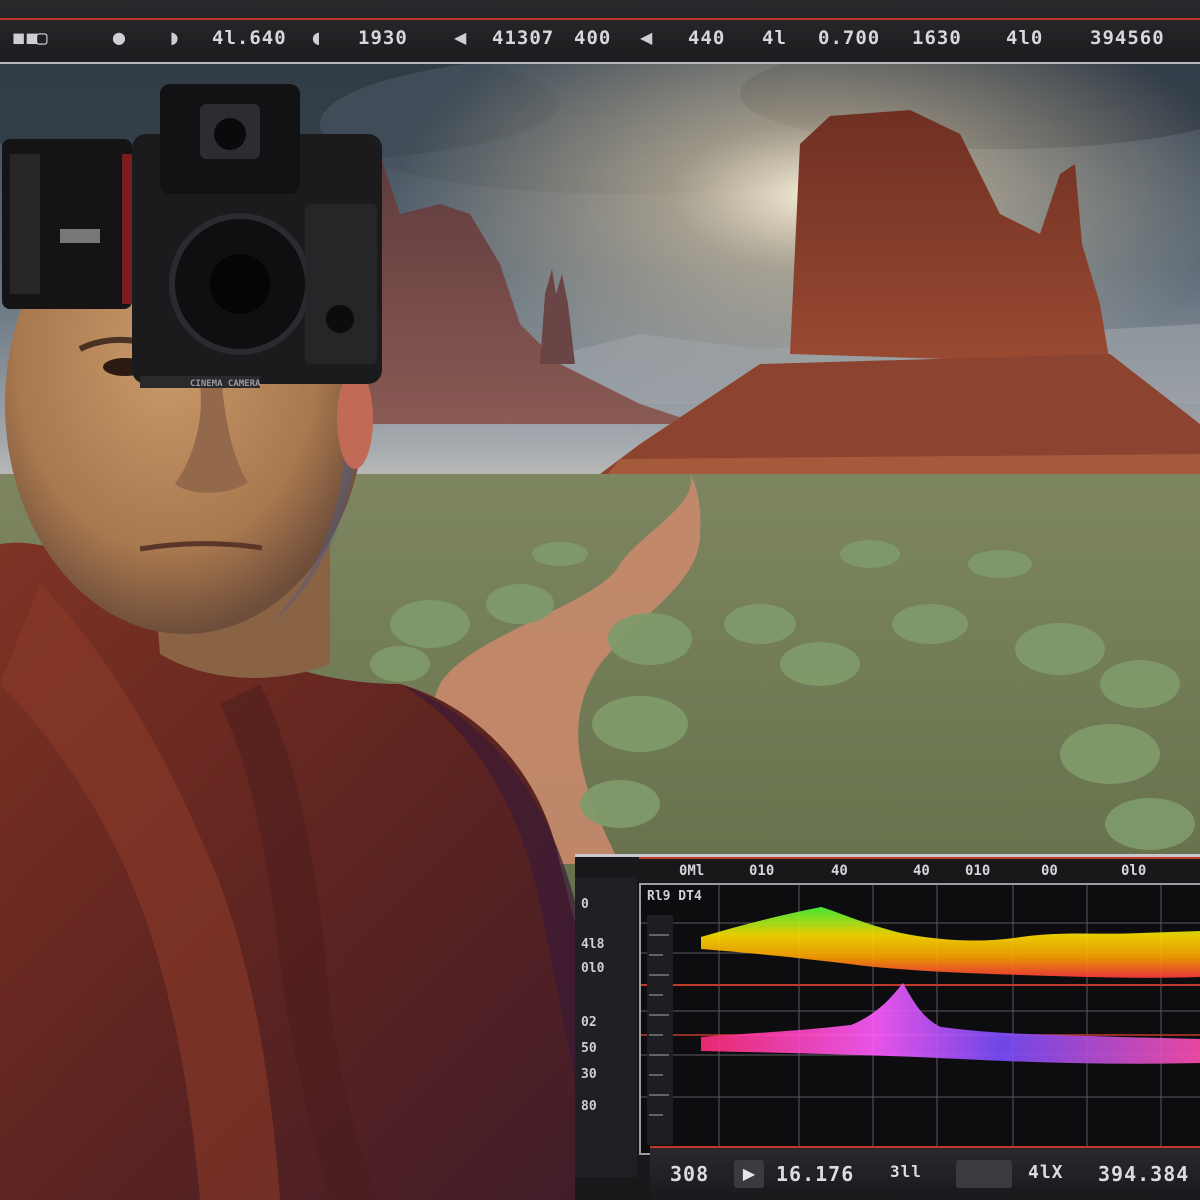 This screenshot has width=1200, height=1200. What do you see at coordinates (815, 1174) in the screenshot?
I see `timecode-mid: 16.176` at bounding box center [815, 1174].